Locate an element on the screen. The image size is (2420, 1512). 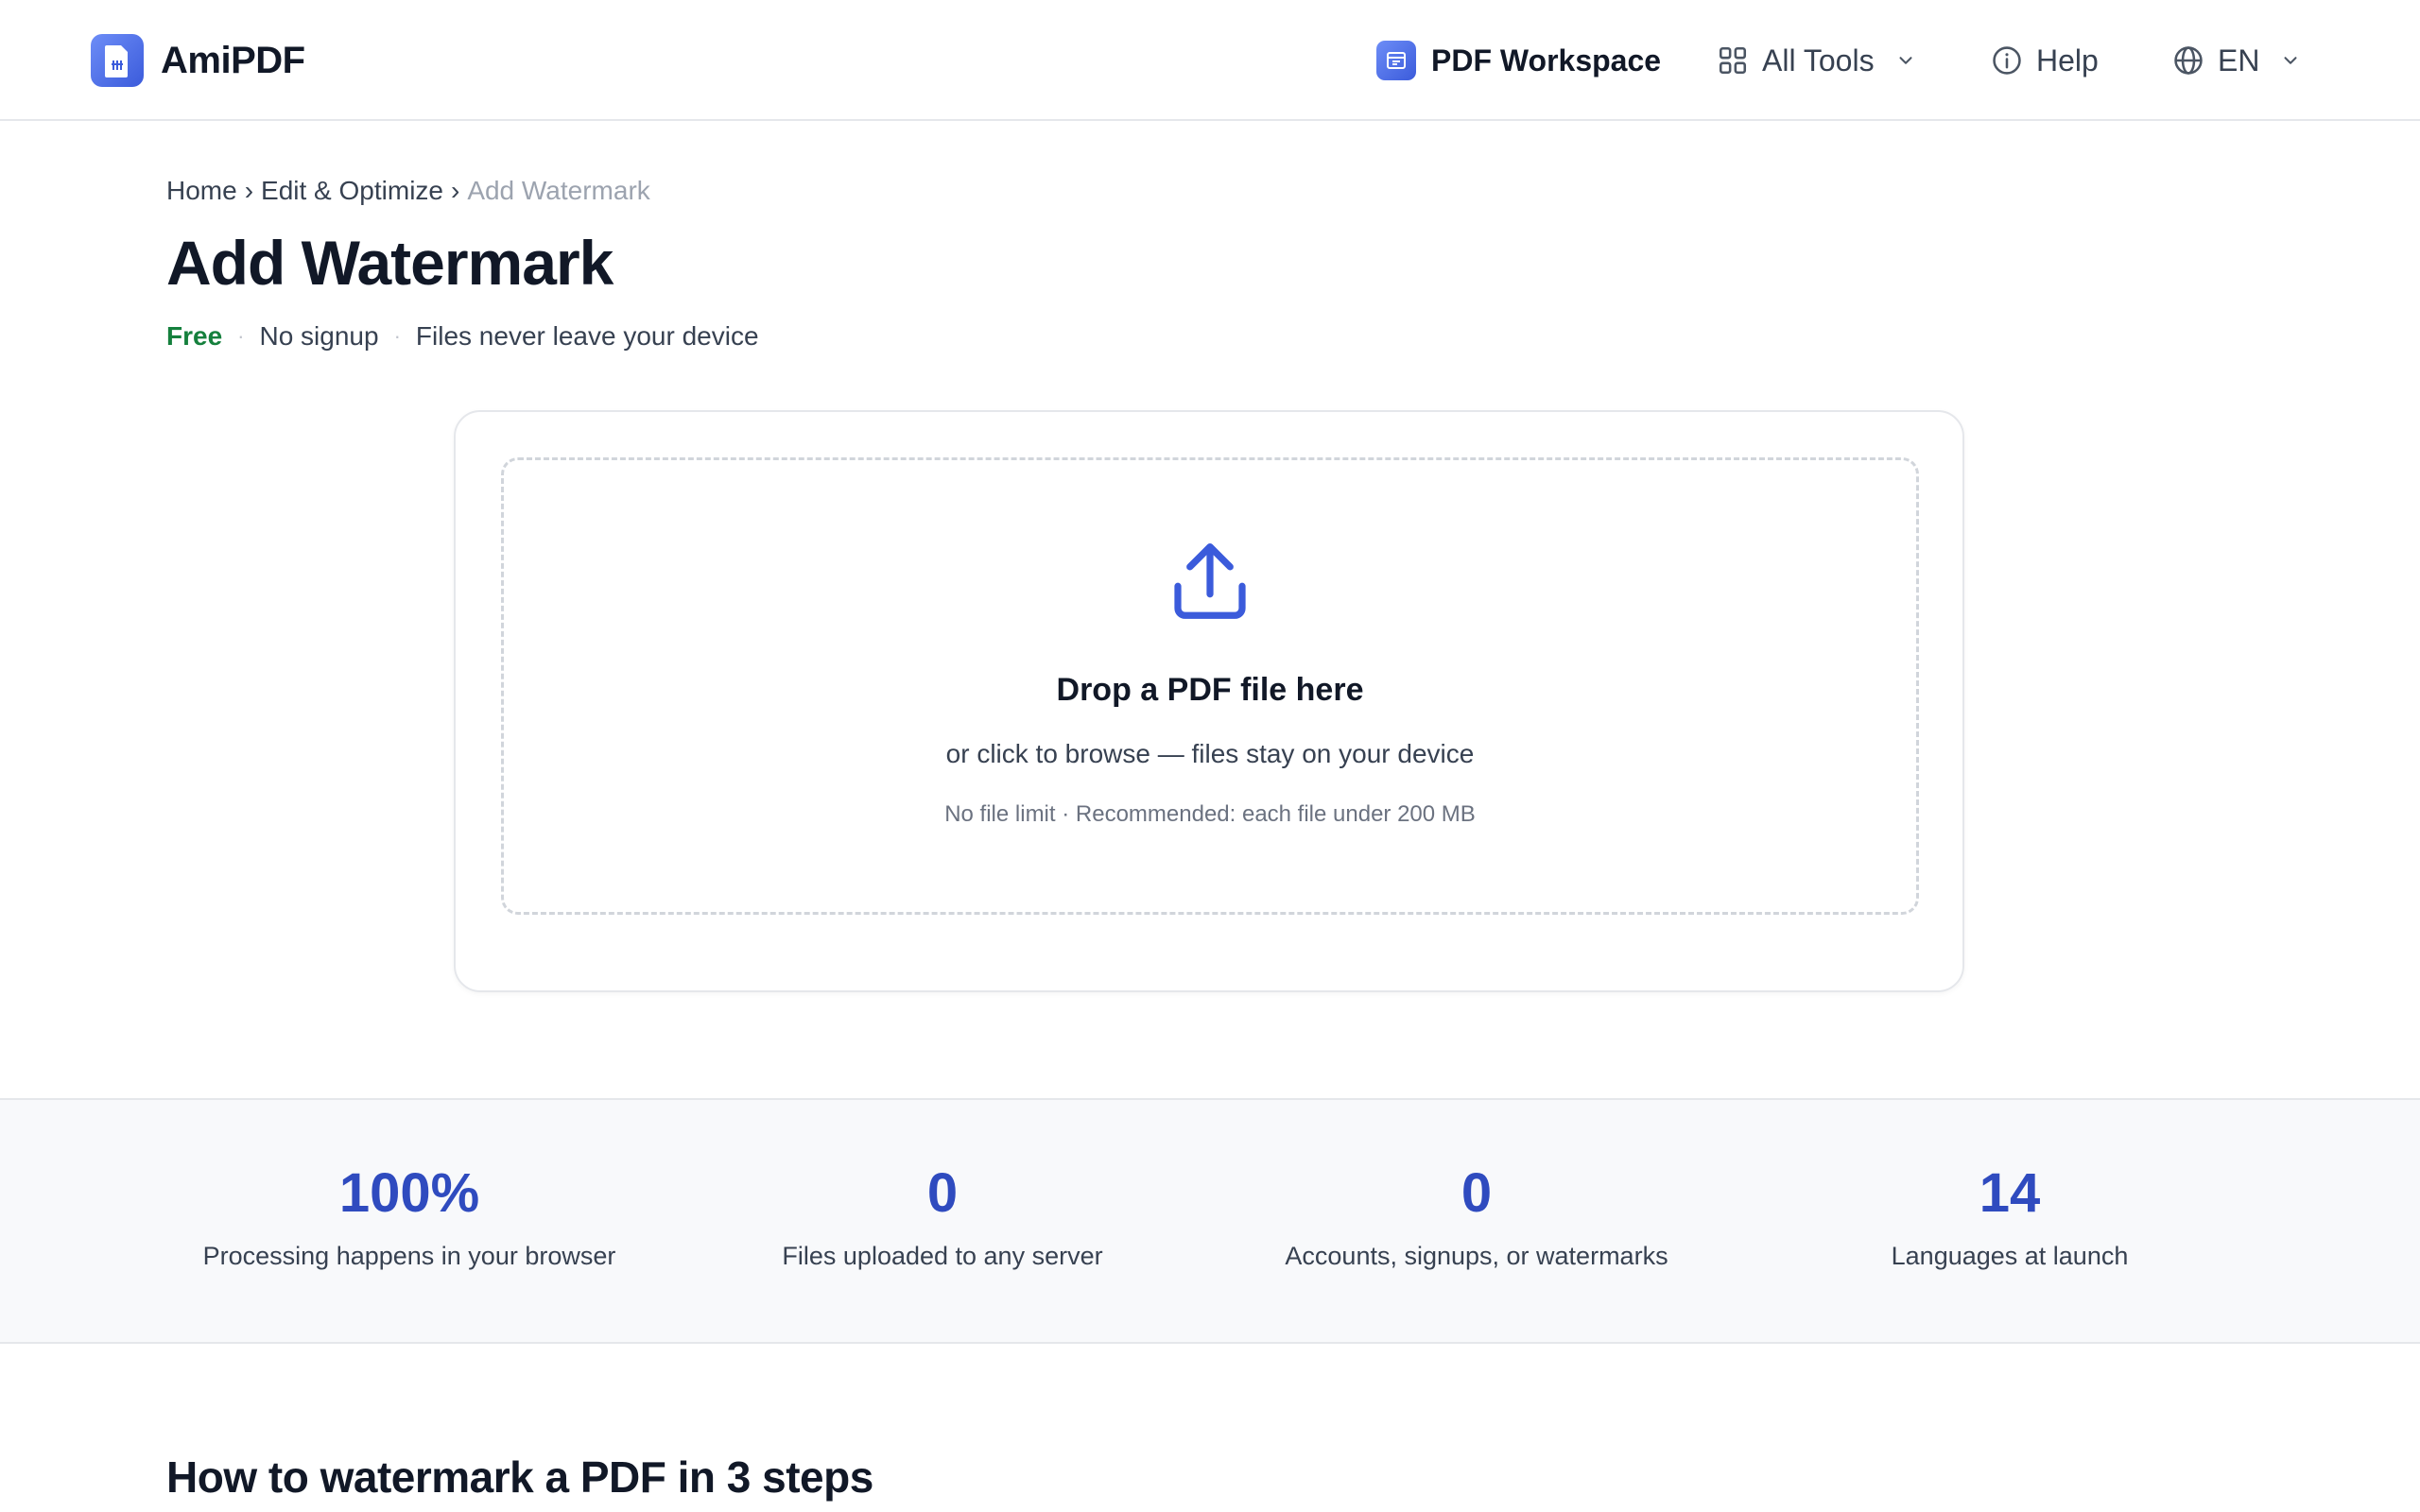
stat-item: 14 Languages at launch is located at coordinates (2010, 1218).